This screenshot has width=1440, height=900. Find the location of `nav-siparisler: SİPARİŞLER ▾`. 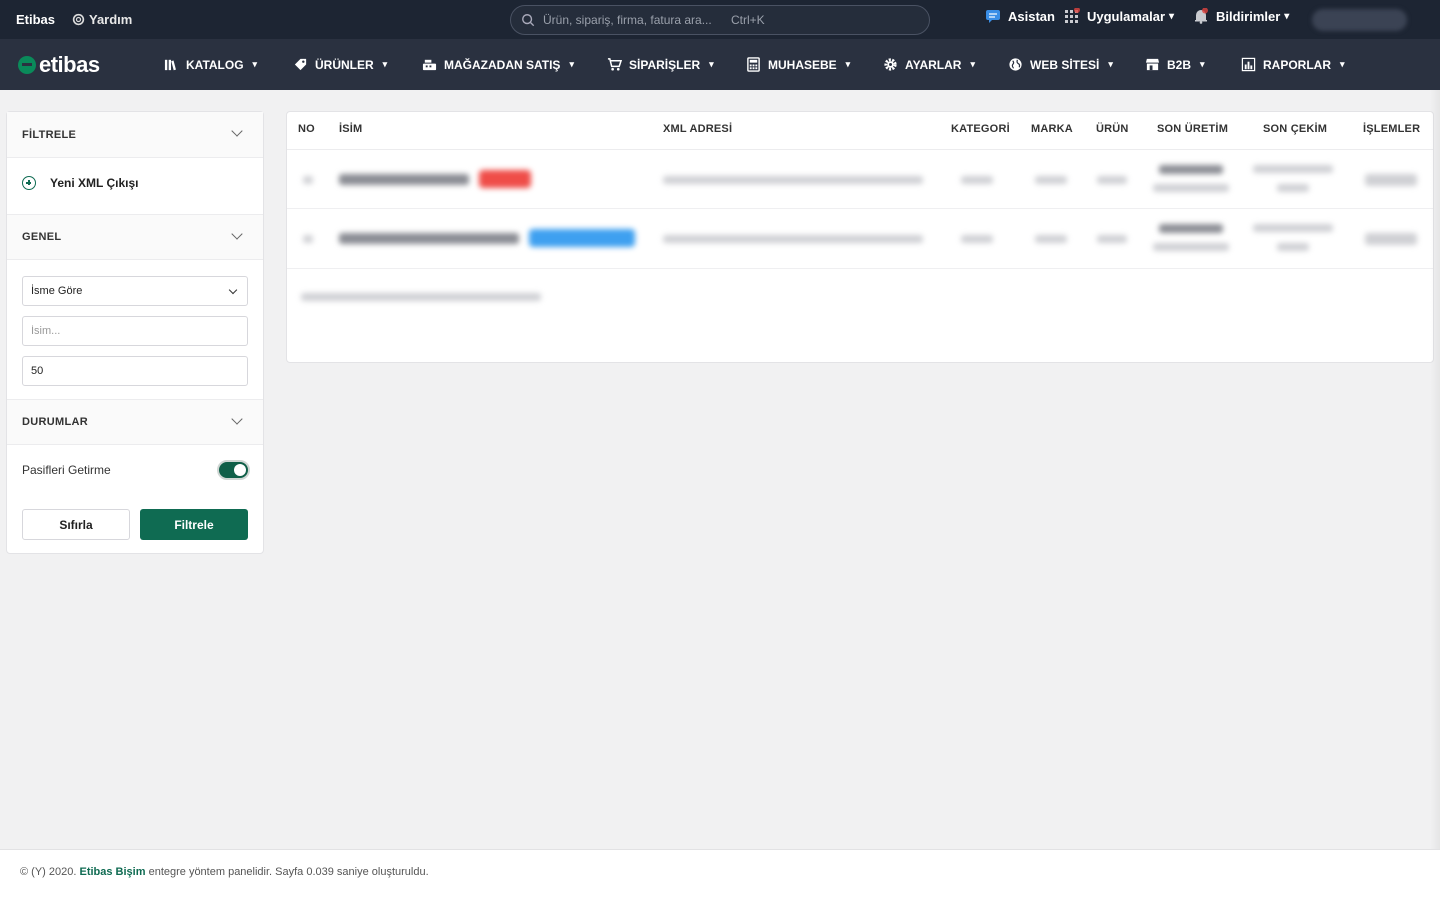

nav-siparisler: SİPARİŞLER ▾ is located at coordinates (660, 64).